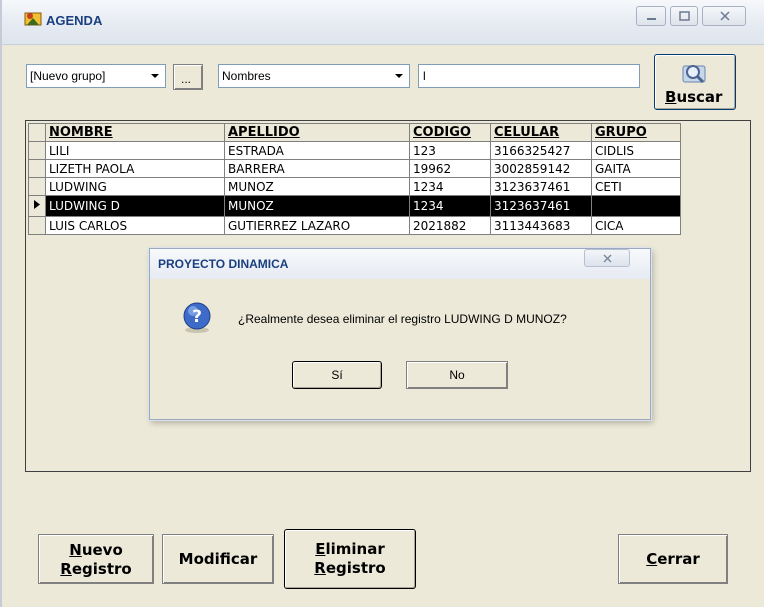  Describe the element at coordinates (218, 559) in the screenshot. I see `modify-button: Modificar` at that location.